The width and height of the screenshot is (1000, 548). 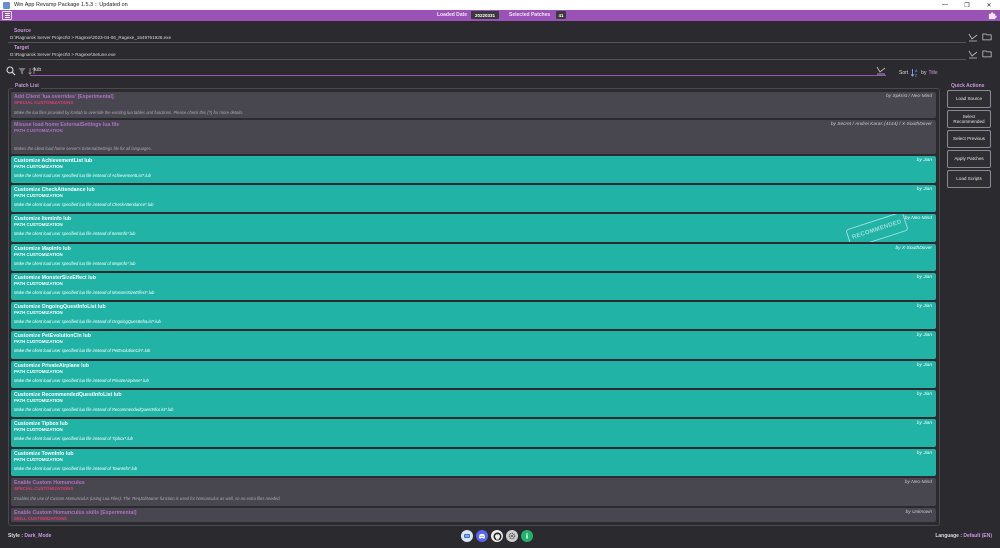 I want to click on sort-by-label: by, so click(x=924, y=72).